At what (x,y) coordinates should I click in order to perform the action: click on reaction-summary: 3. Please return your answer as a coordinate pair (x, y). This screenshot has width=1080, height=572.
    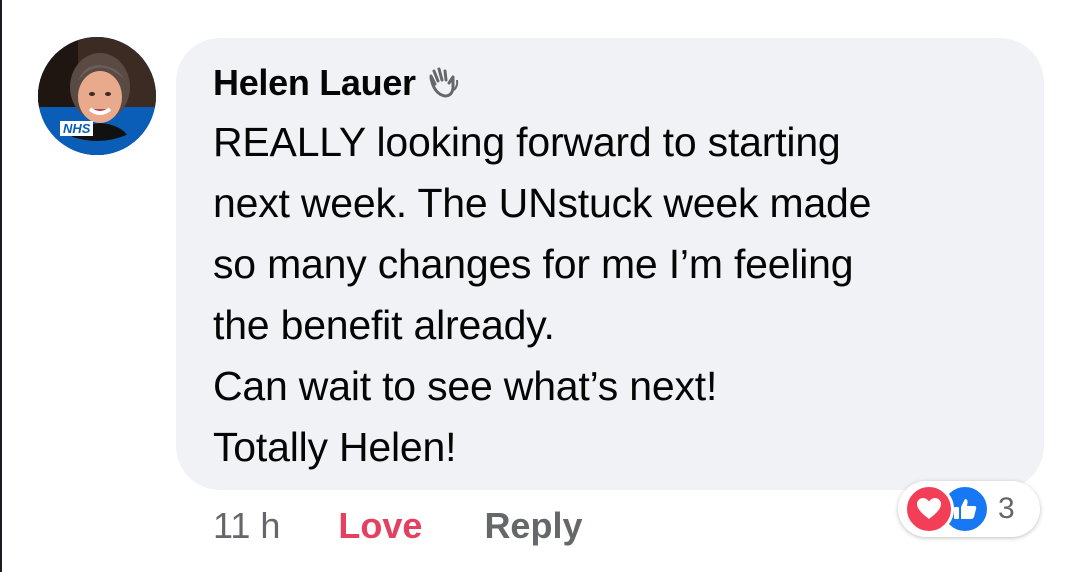
    Looking at the image, I should click on (969, 509).